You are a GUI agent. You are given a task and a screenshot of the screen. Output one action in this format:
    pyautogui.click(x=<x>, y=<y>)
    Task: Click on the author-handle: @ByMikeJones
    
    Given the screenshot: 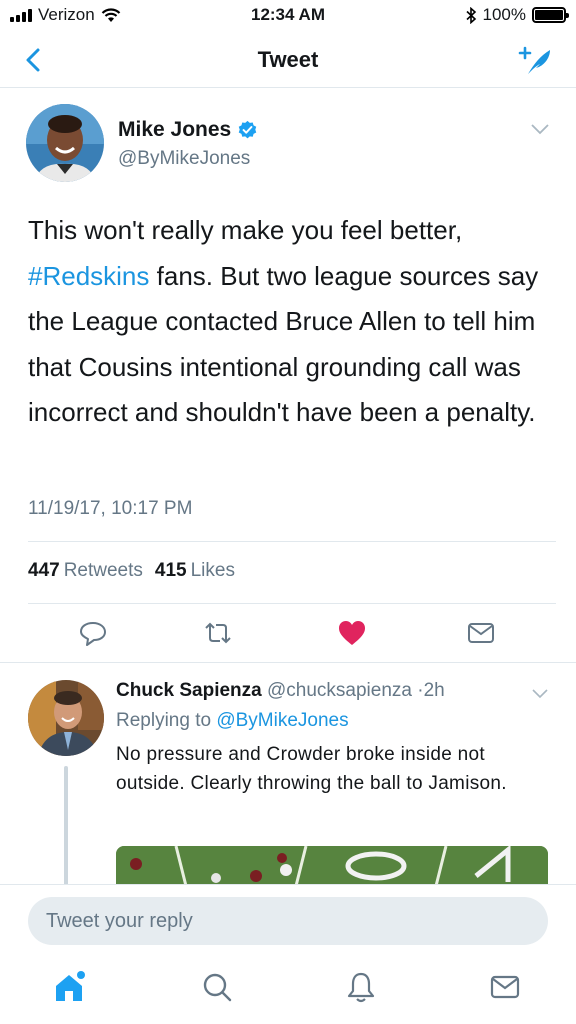 What is the action you would take?
    pyautogui.click(x=184, y=159)
    